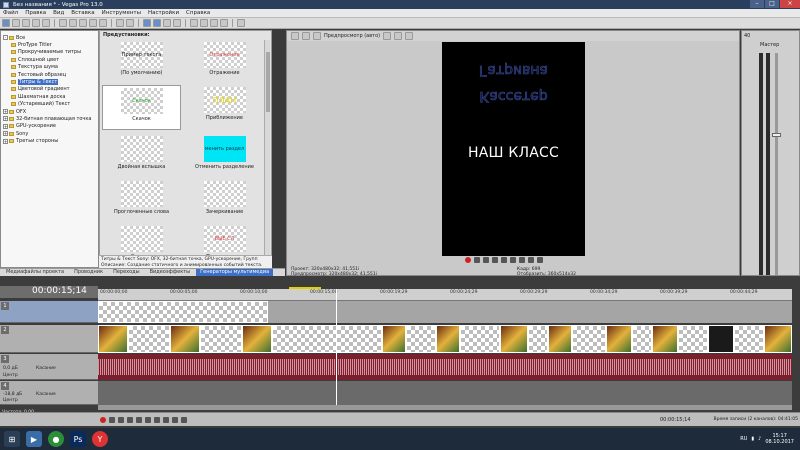 This screenshot has width=800, height=450. Describe the element at coordinates (445, 407) in the screenshot. I see `timeline-scrollbar` at that location.